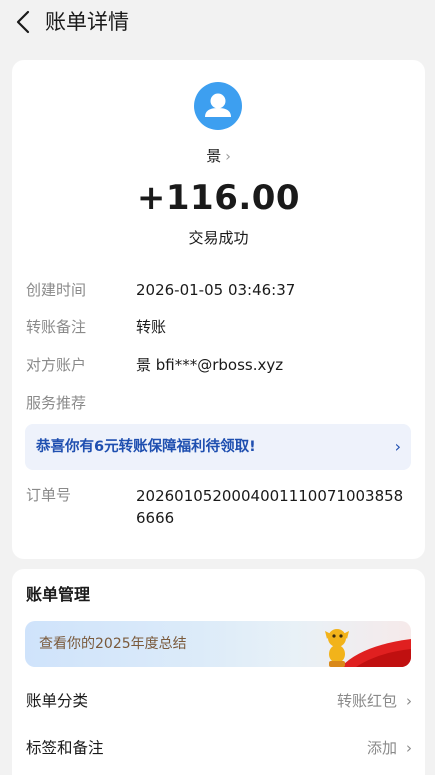  I want to click on back-button, so click(23, 22).